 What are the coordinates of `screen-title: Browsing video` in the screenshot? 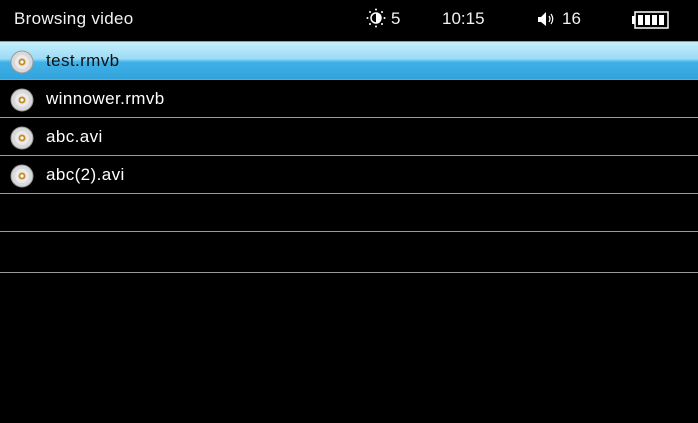 It's located at (74, 18).